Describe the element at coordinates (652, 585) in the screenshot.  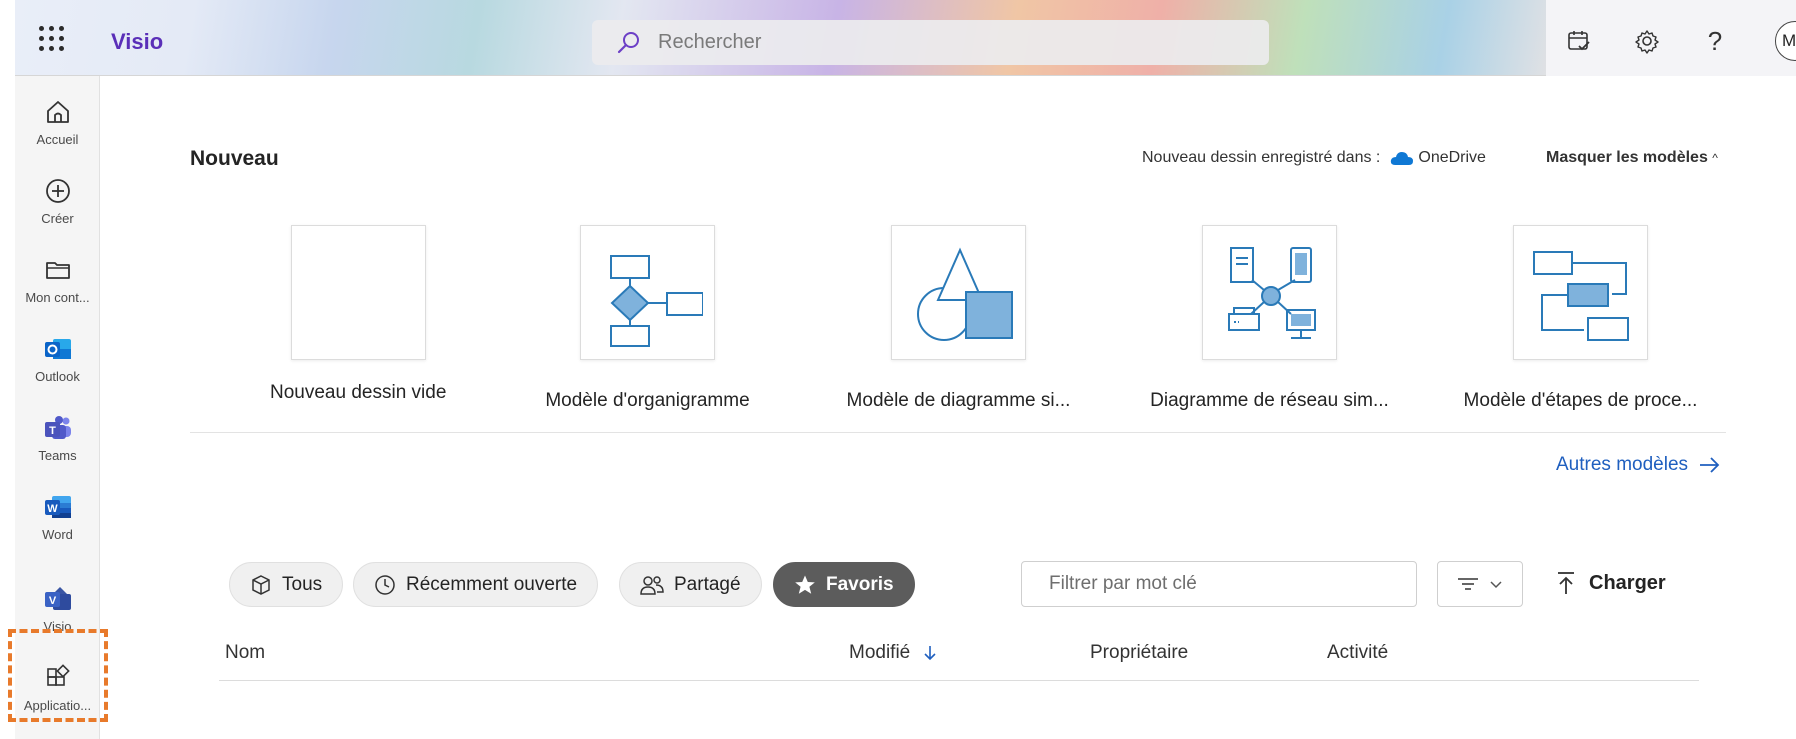
I see `people-icon` at that location.